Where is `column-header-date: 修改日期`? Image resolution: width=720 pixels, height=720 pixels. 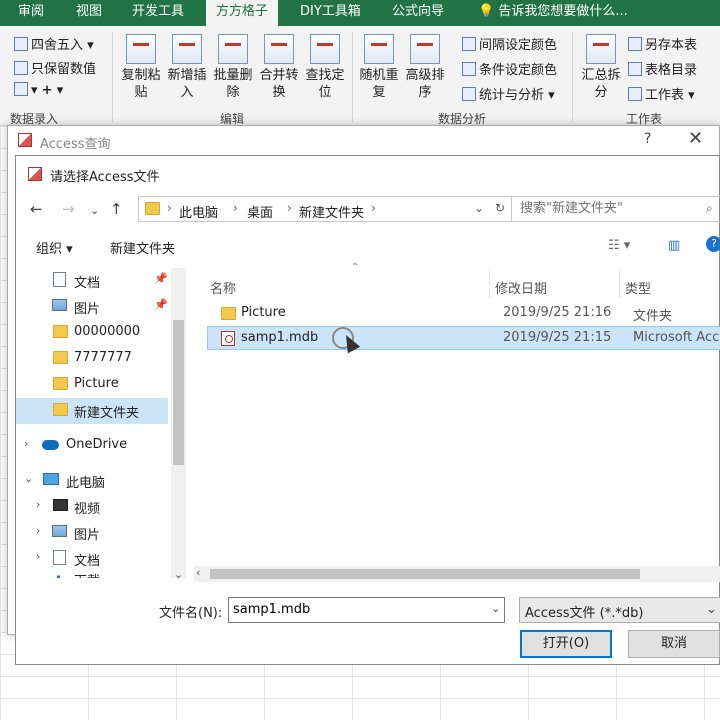
column-header-date: 修改日期 is located at coordinates (521, 287).